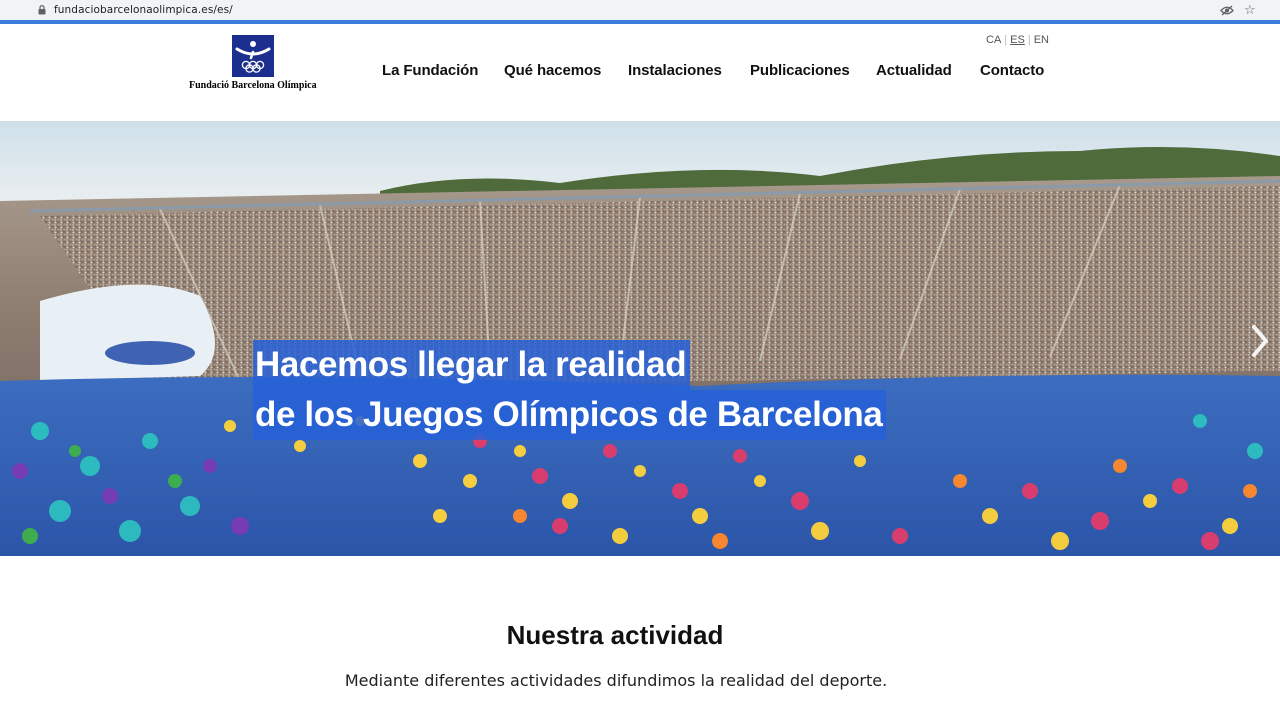 This screenshot has width=1280, height=720. What do you see at coordinates (615, 635) in the screenshot?
I see `activity-title: Nuestra actividad` at bounding box center [615, 635].